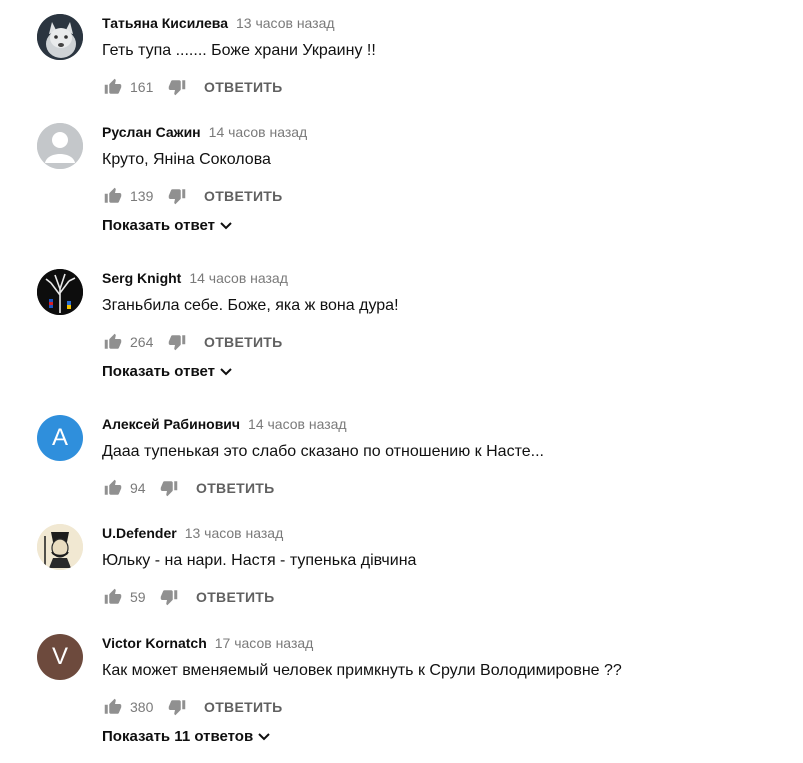 The image size is (803, 763). Describe the element at coordinates (171, 424) in the screenshot. I see `author-name: Алексей Рабинович` at that location.